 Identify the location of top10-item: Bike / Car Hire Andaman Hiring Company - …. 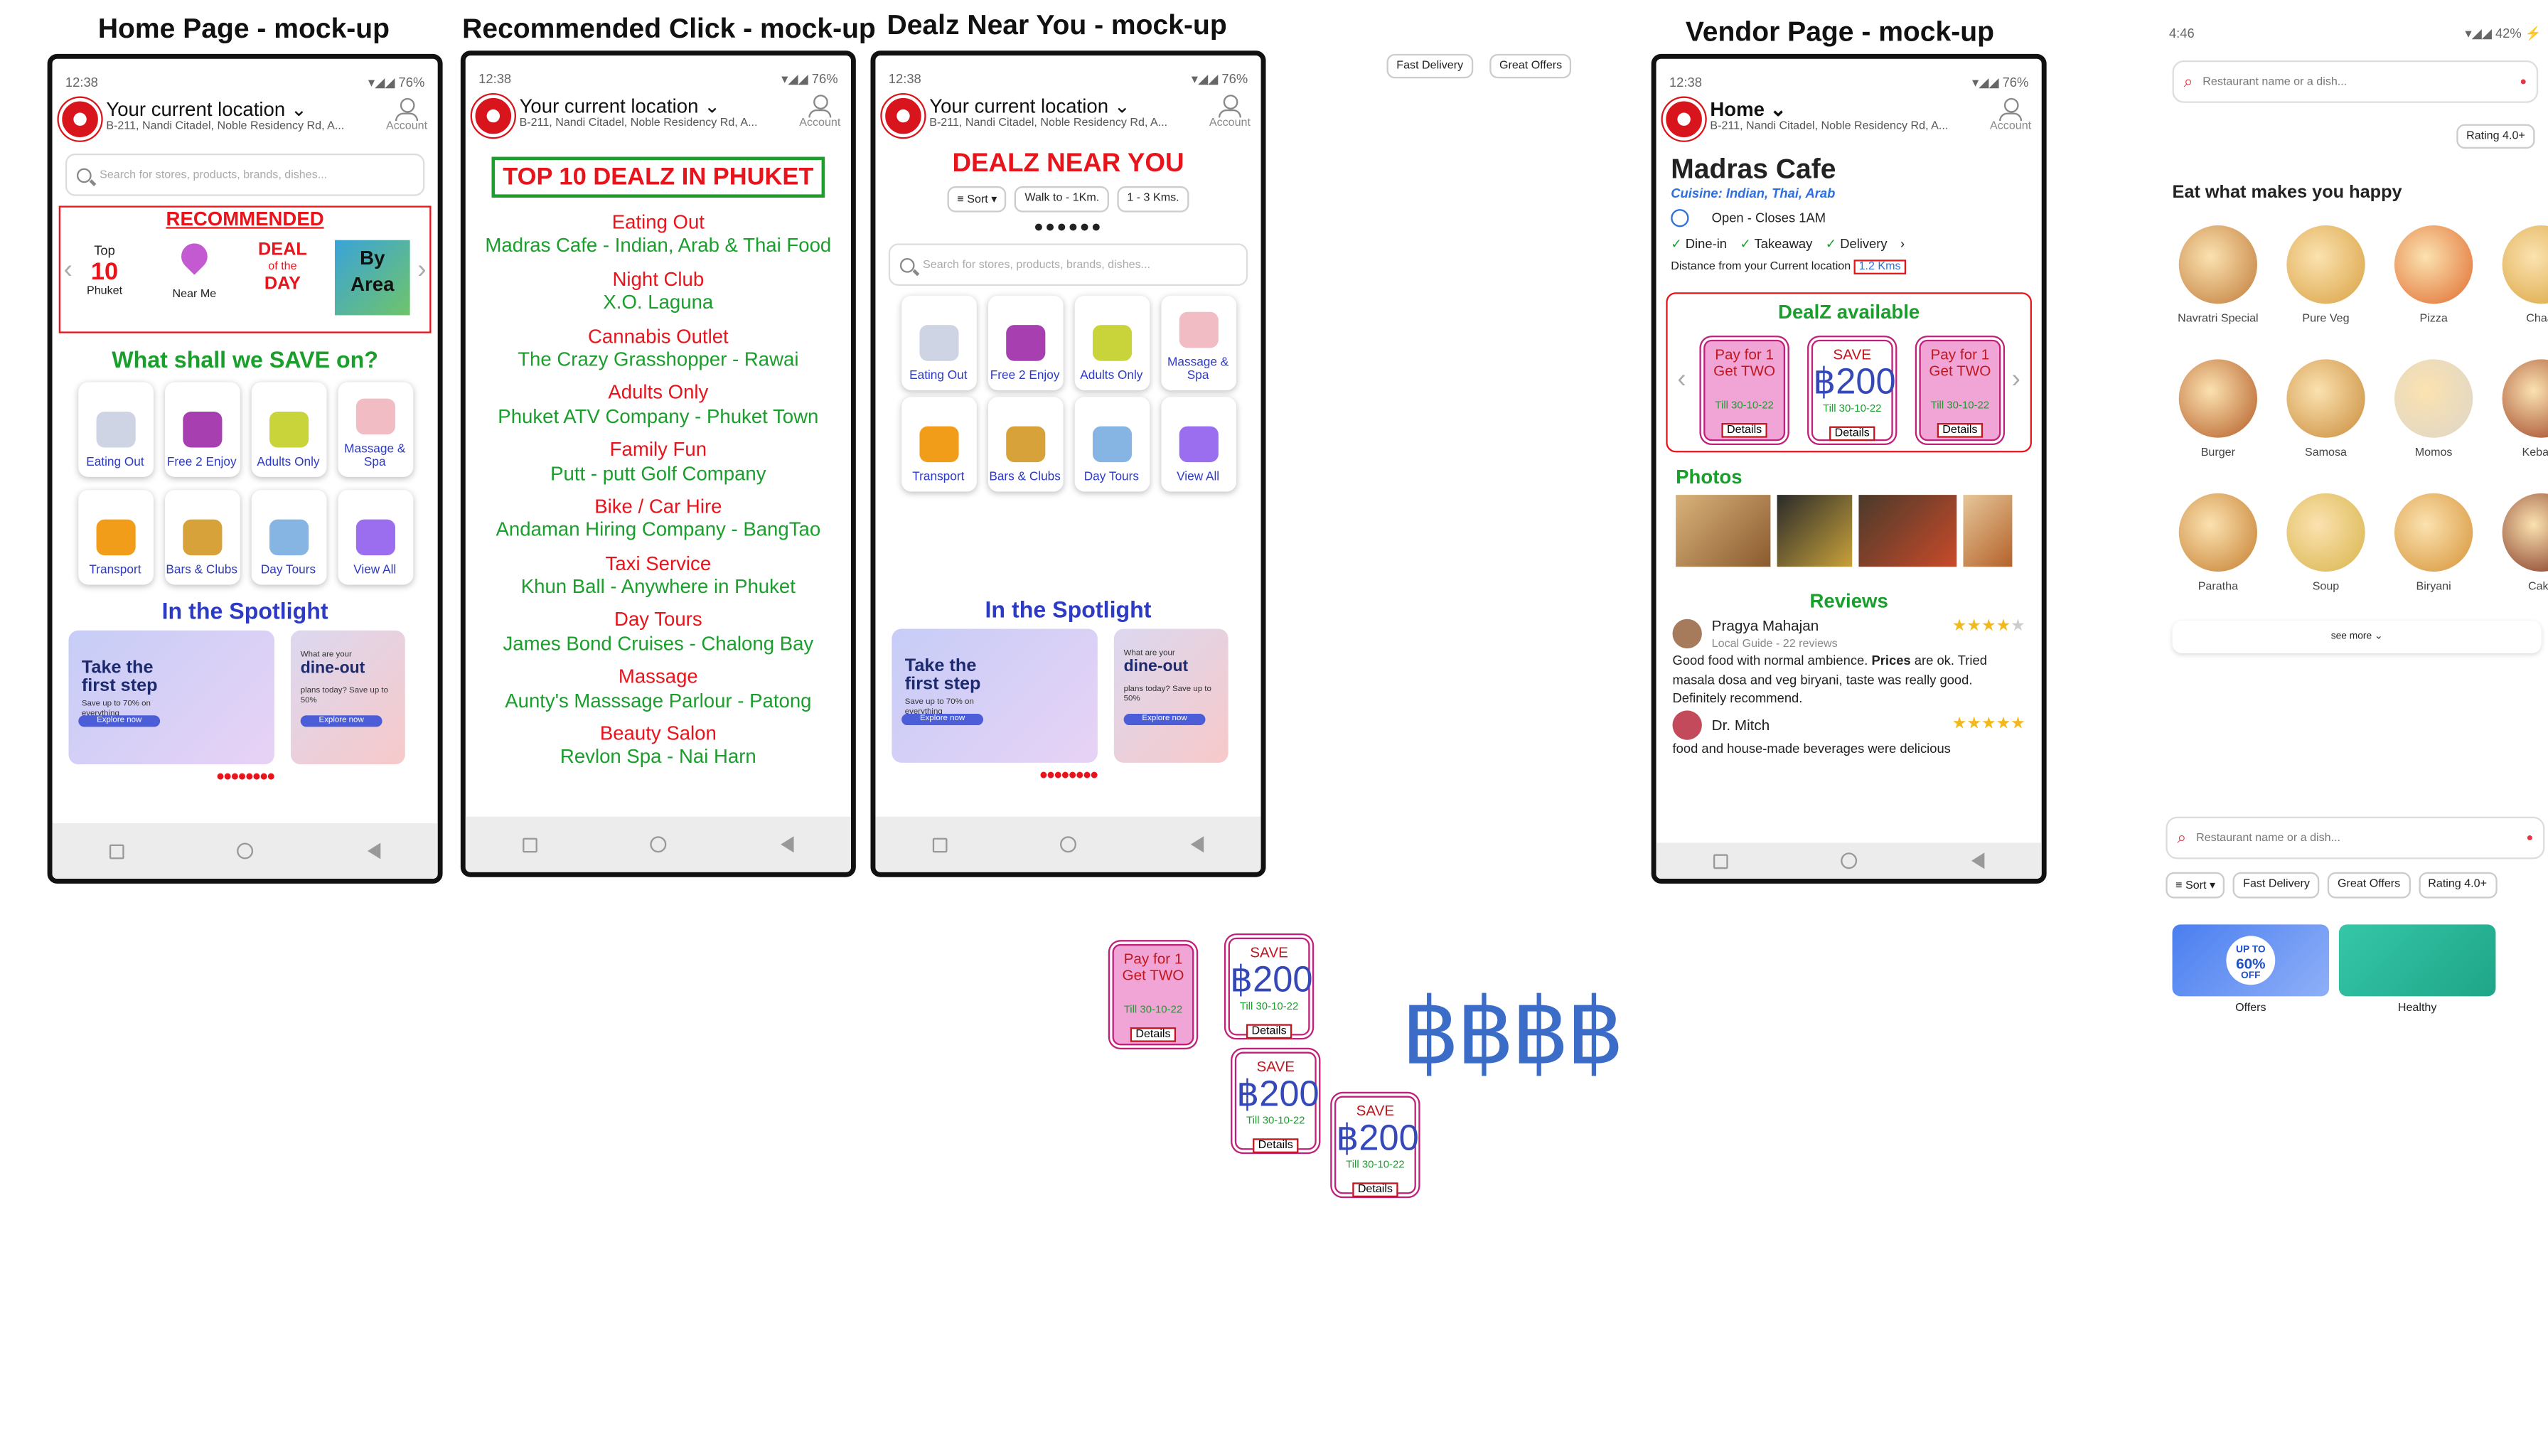
(659, 518).